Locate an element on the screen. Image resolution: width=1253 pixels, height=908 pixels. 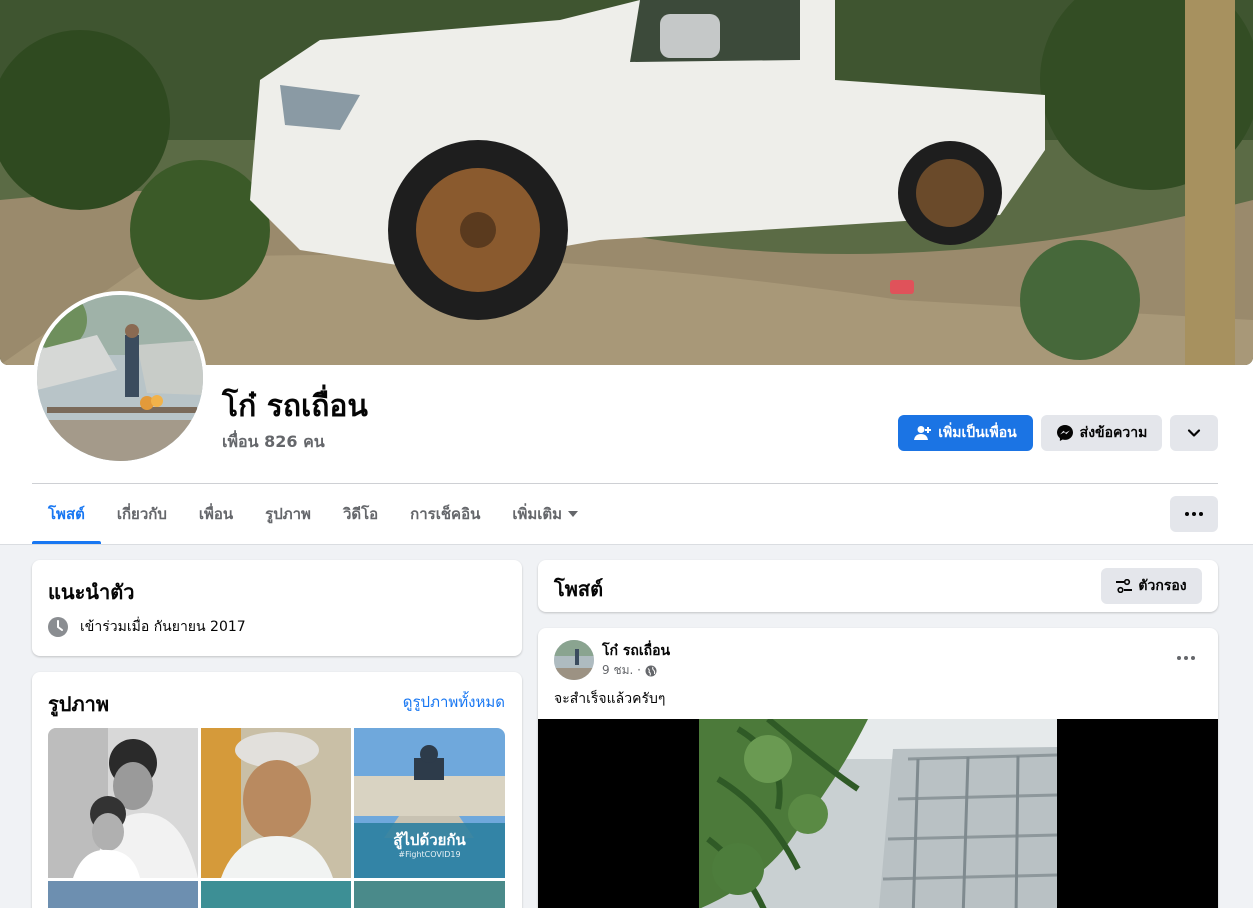
tab-friends: เพื่อน is located at coordinates (216, 514).